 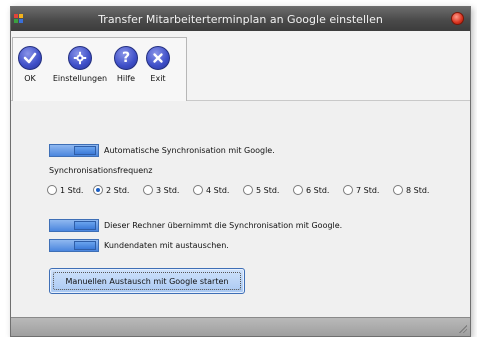 I want to click on frequency-option-8: 8 Std., so click(x=415, y=190).